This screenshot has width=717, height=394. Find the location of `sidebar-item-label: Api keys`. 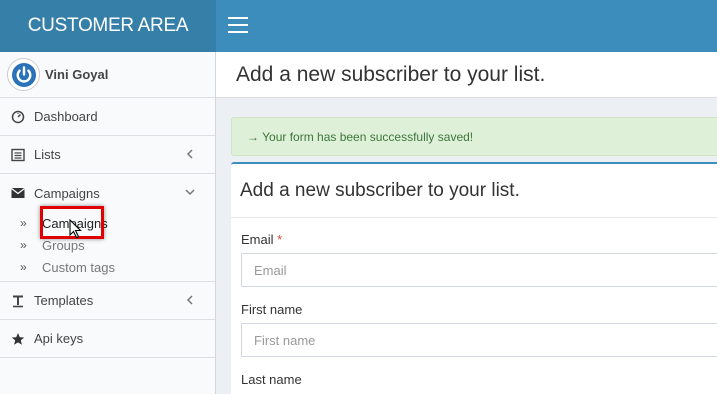

sidebar-item-label: Api keys is located at coordinates (59, 338).